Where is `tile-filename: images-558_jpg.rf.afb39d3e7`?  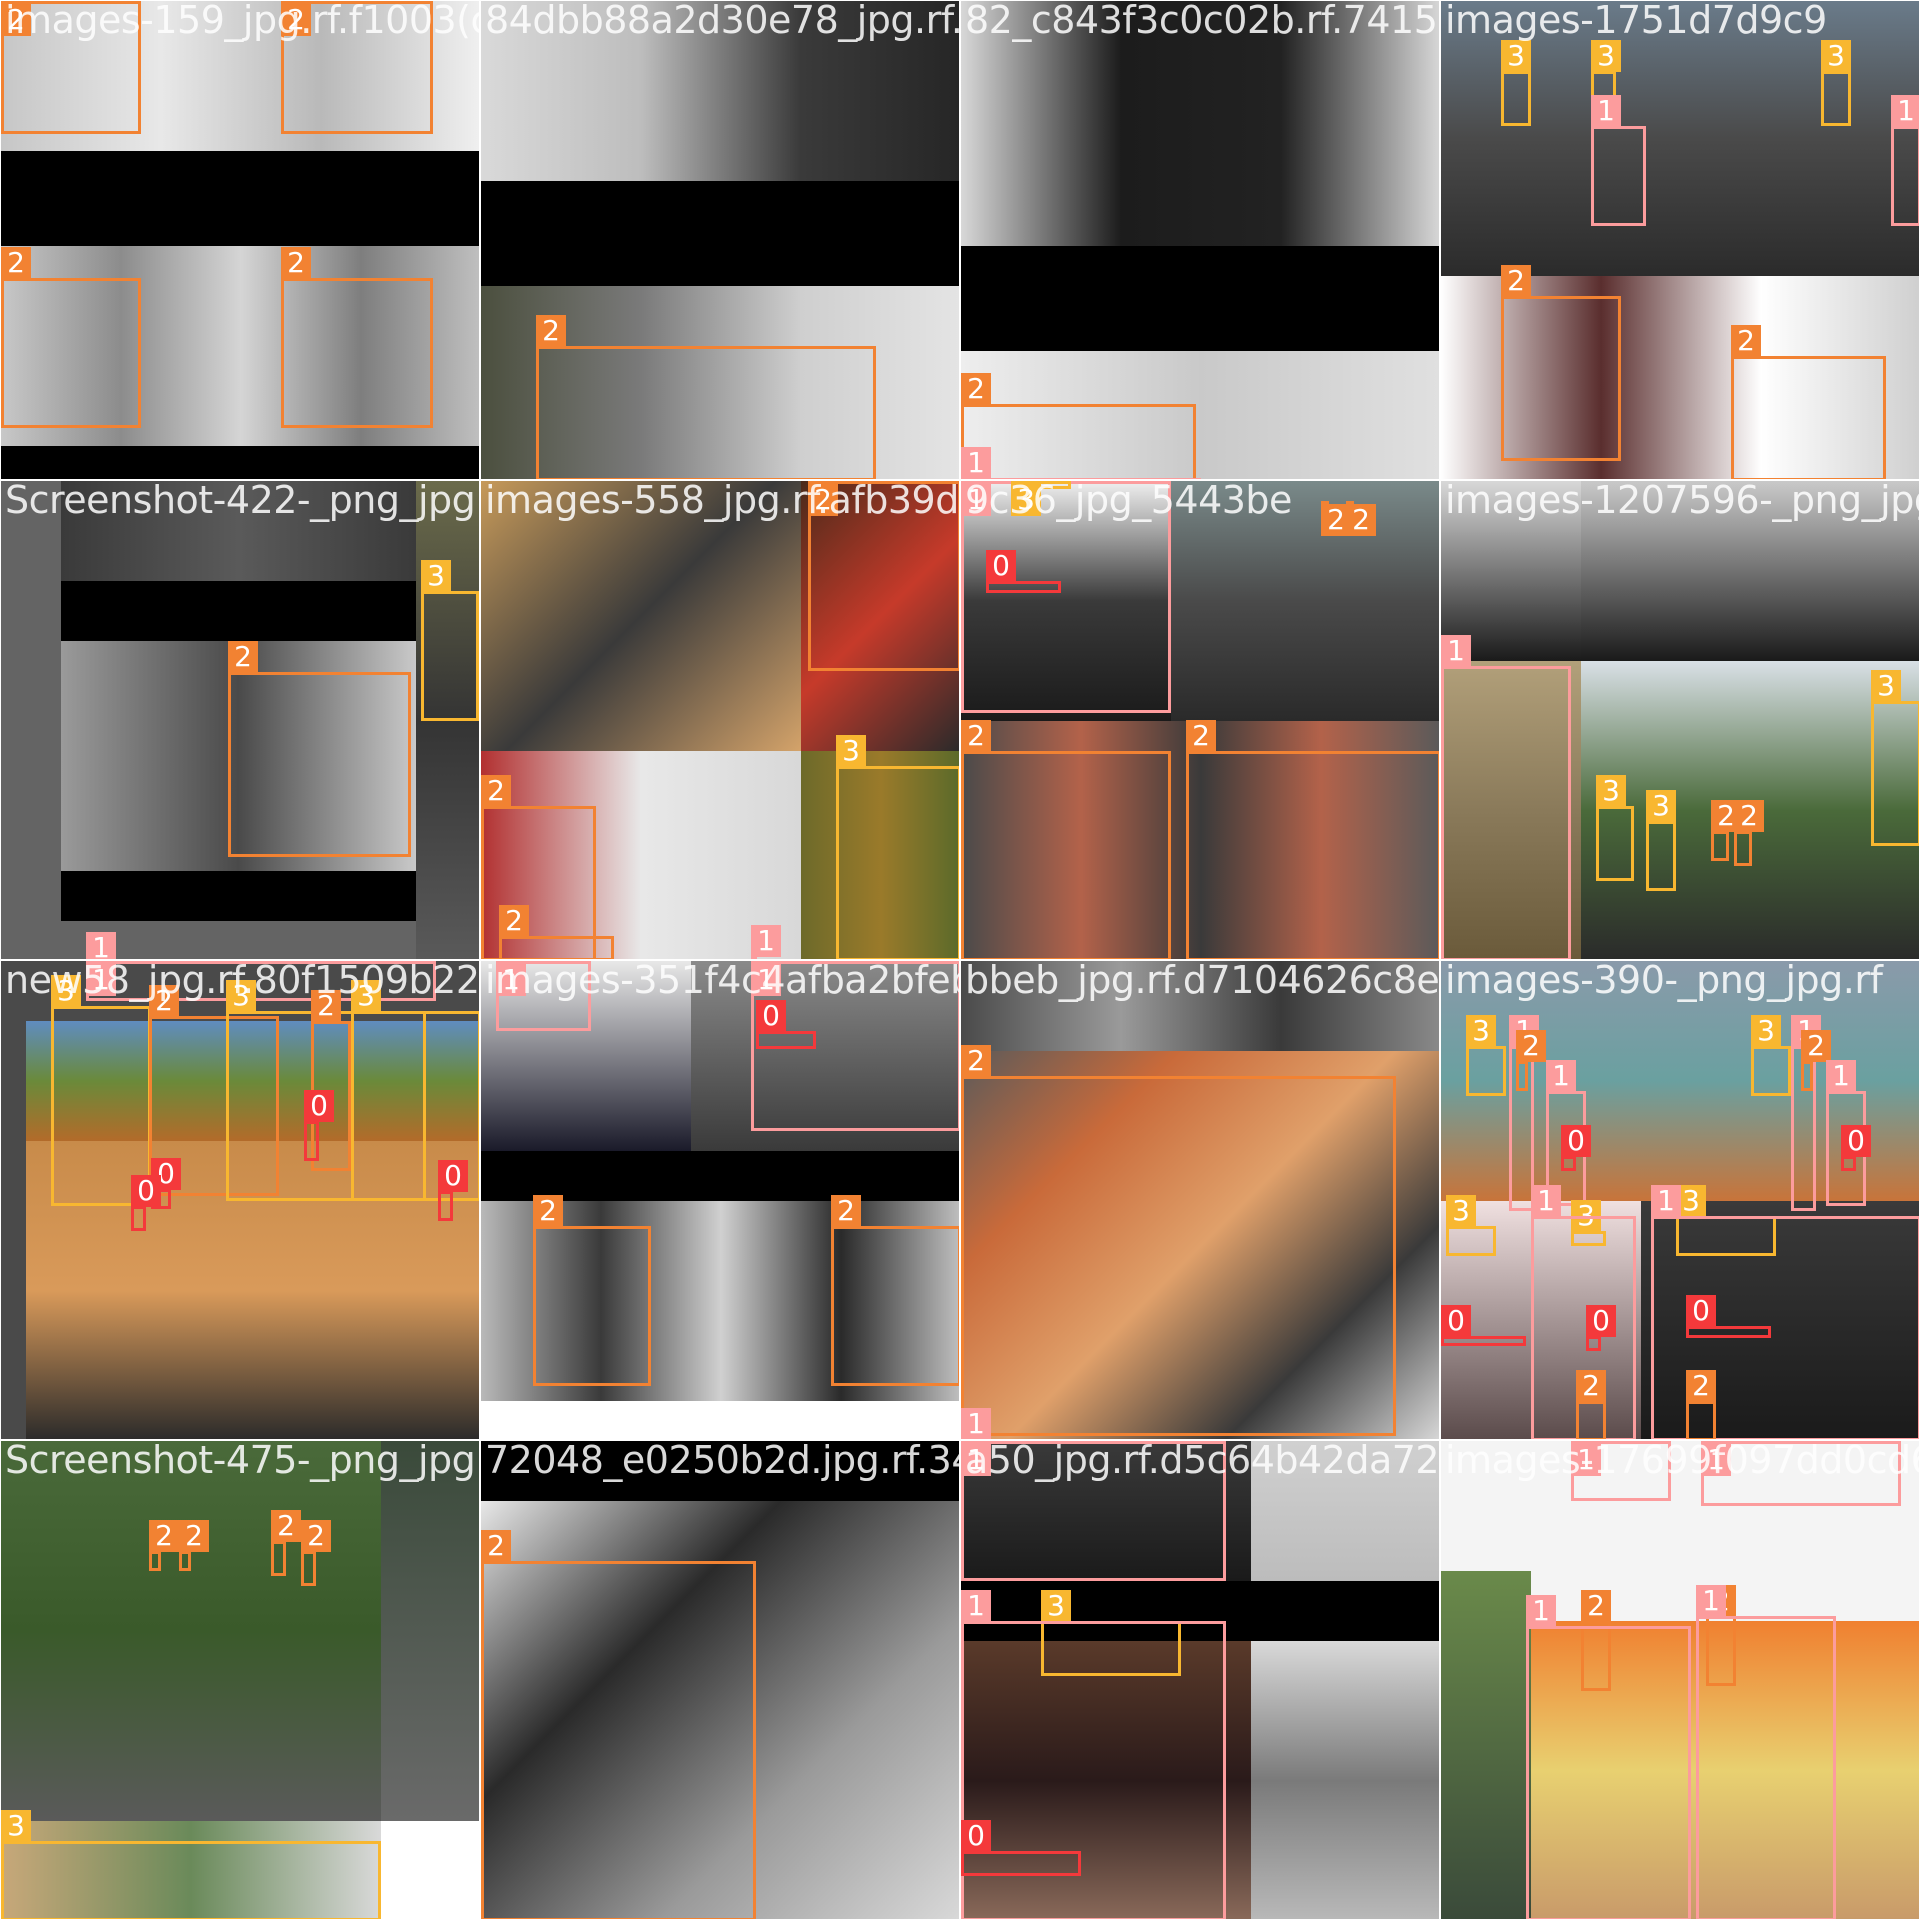 tile-filename: images-558_jpg.rf.afb39d3e7 is located at coordinates (722, 501).